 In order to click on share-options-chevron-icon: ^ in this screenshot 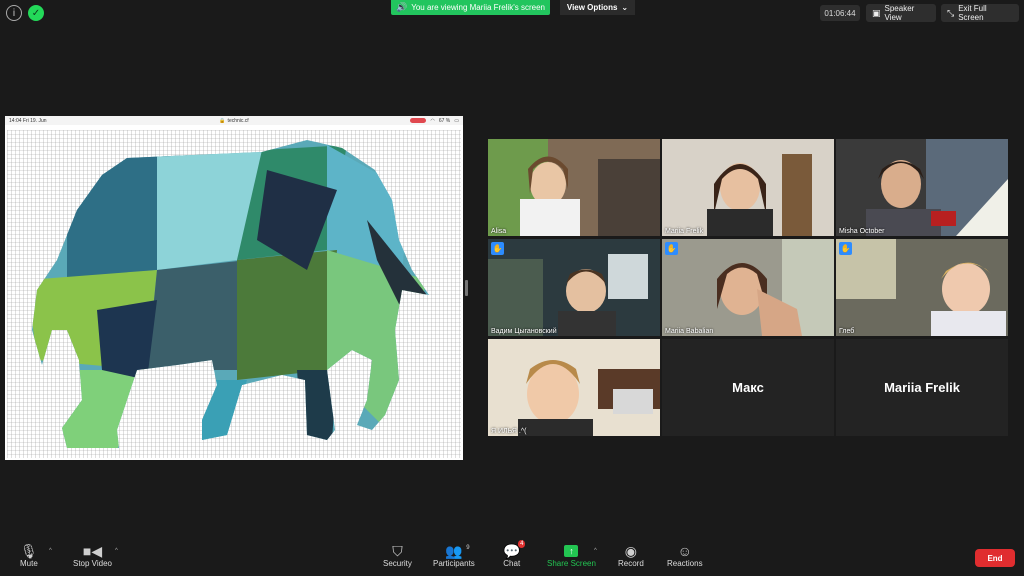, I will do `click(595, 551)`.